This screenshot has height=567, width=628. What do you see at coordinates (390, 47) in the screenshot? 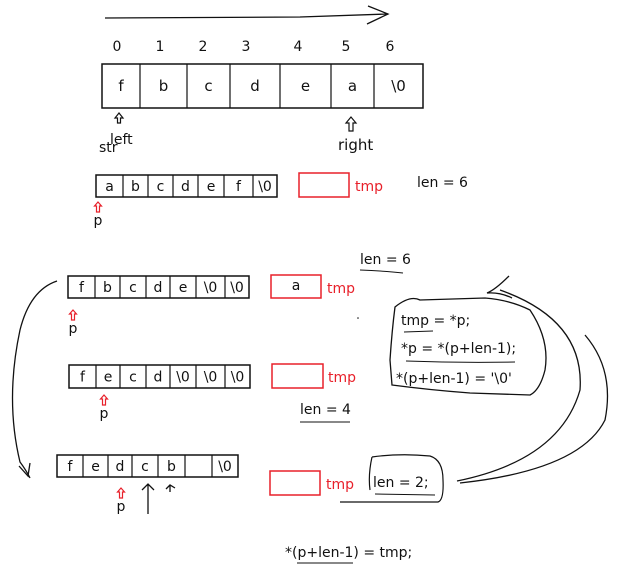
I see `index-label: 6` at bounding box center [390, 47].